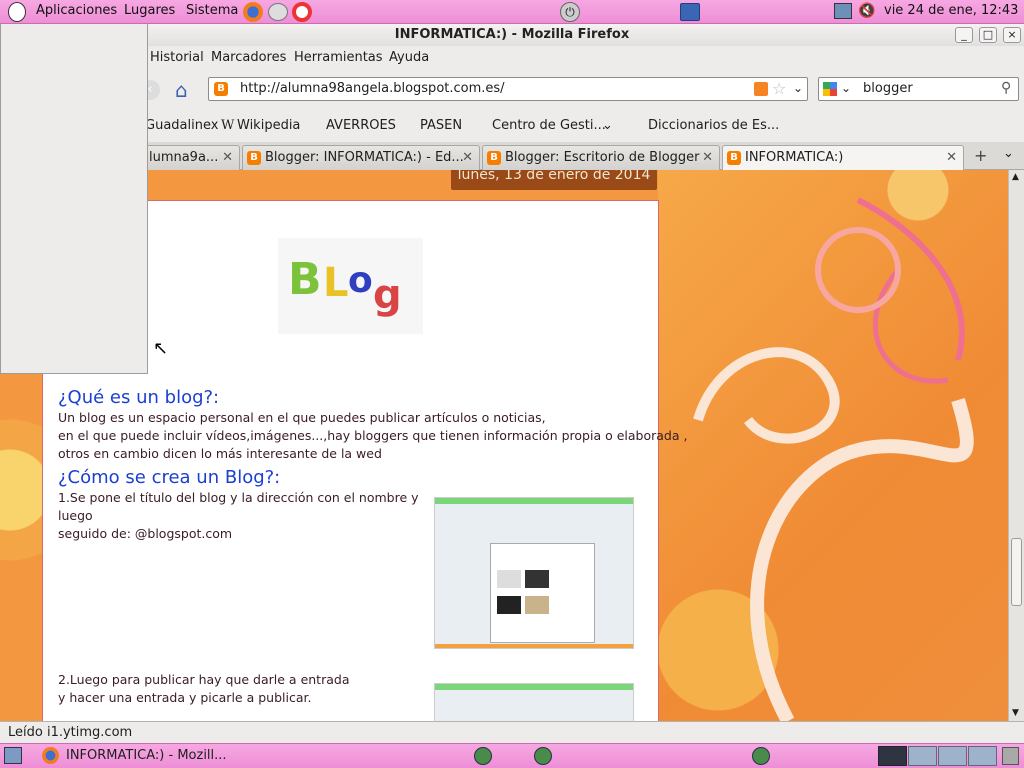 The width and height of the screenshot is (1024, 768). What do you see at coordinates (690, 12) in the screenshot?
I see `workspace-icon` at bounding box center [690, 12].